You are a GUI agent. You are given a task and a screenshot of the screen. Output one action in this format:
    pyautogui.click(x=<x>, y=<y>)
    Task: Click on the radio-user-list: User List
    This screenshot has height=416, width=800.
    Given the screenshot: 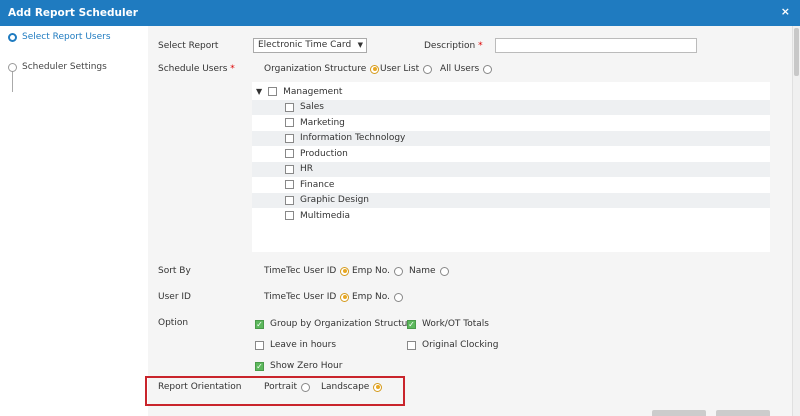 What is the action you would take?
    pyautogui.click(x=406, y=69)
    